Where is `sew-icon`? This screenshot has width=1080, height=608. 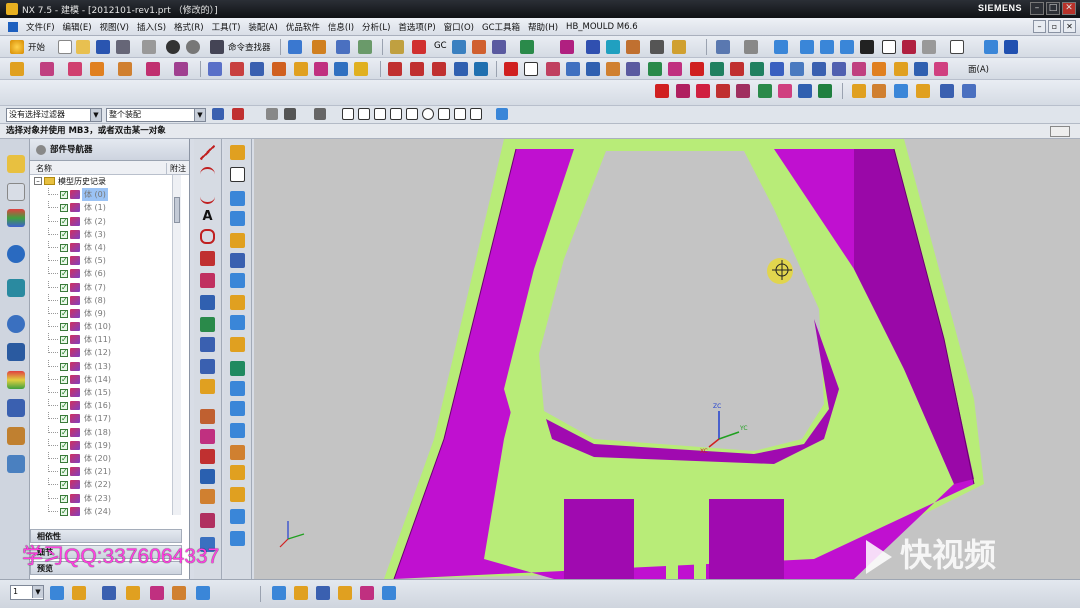
sew-icon is located at coordinates (257, 69).